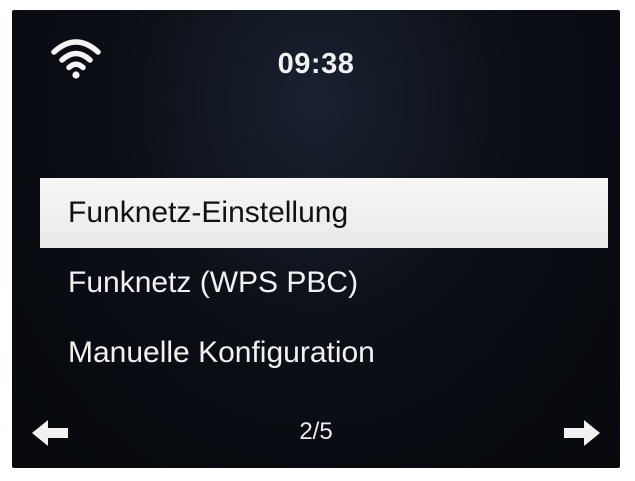 This screenshot has height=481, width=635. I want to click on menu-item-label: Manuelle Konfiguration, so click(221, 352).